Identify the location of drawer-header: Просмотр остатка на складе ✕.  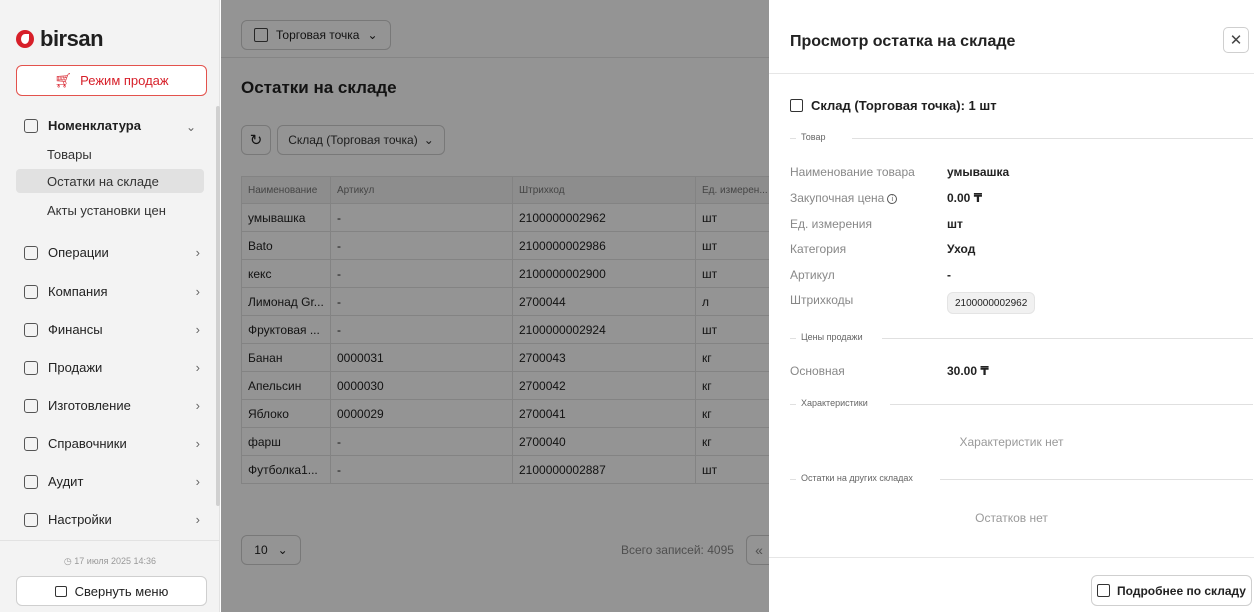
(1011, 42).